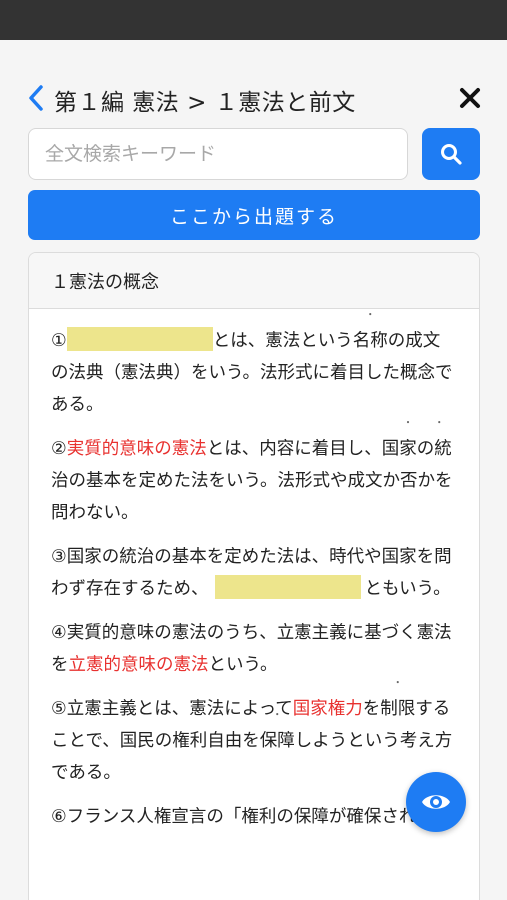  Describe the element at coordinates (234, 817) in the screenshot. I see `paragraph-text: ⑥フランス人権宣言の「権利の保障が確保され` at that location.